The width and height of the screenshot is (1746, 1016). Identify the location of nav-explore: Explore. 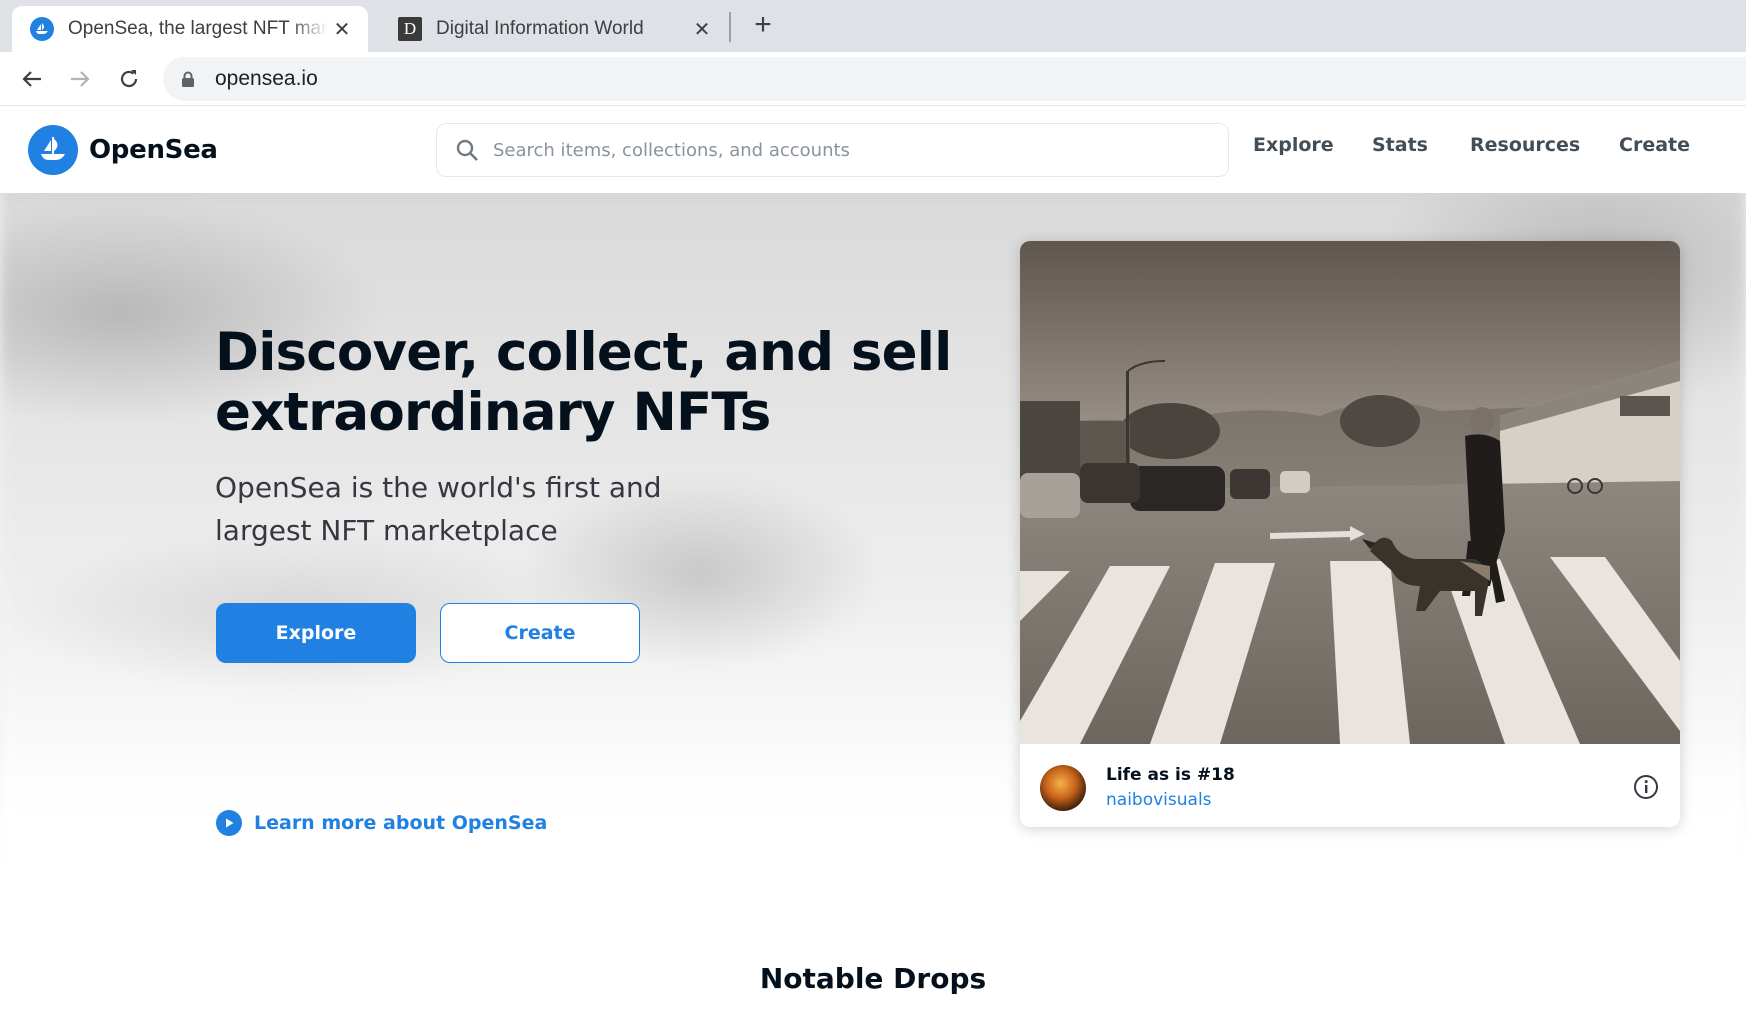
(1293, 145).